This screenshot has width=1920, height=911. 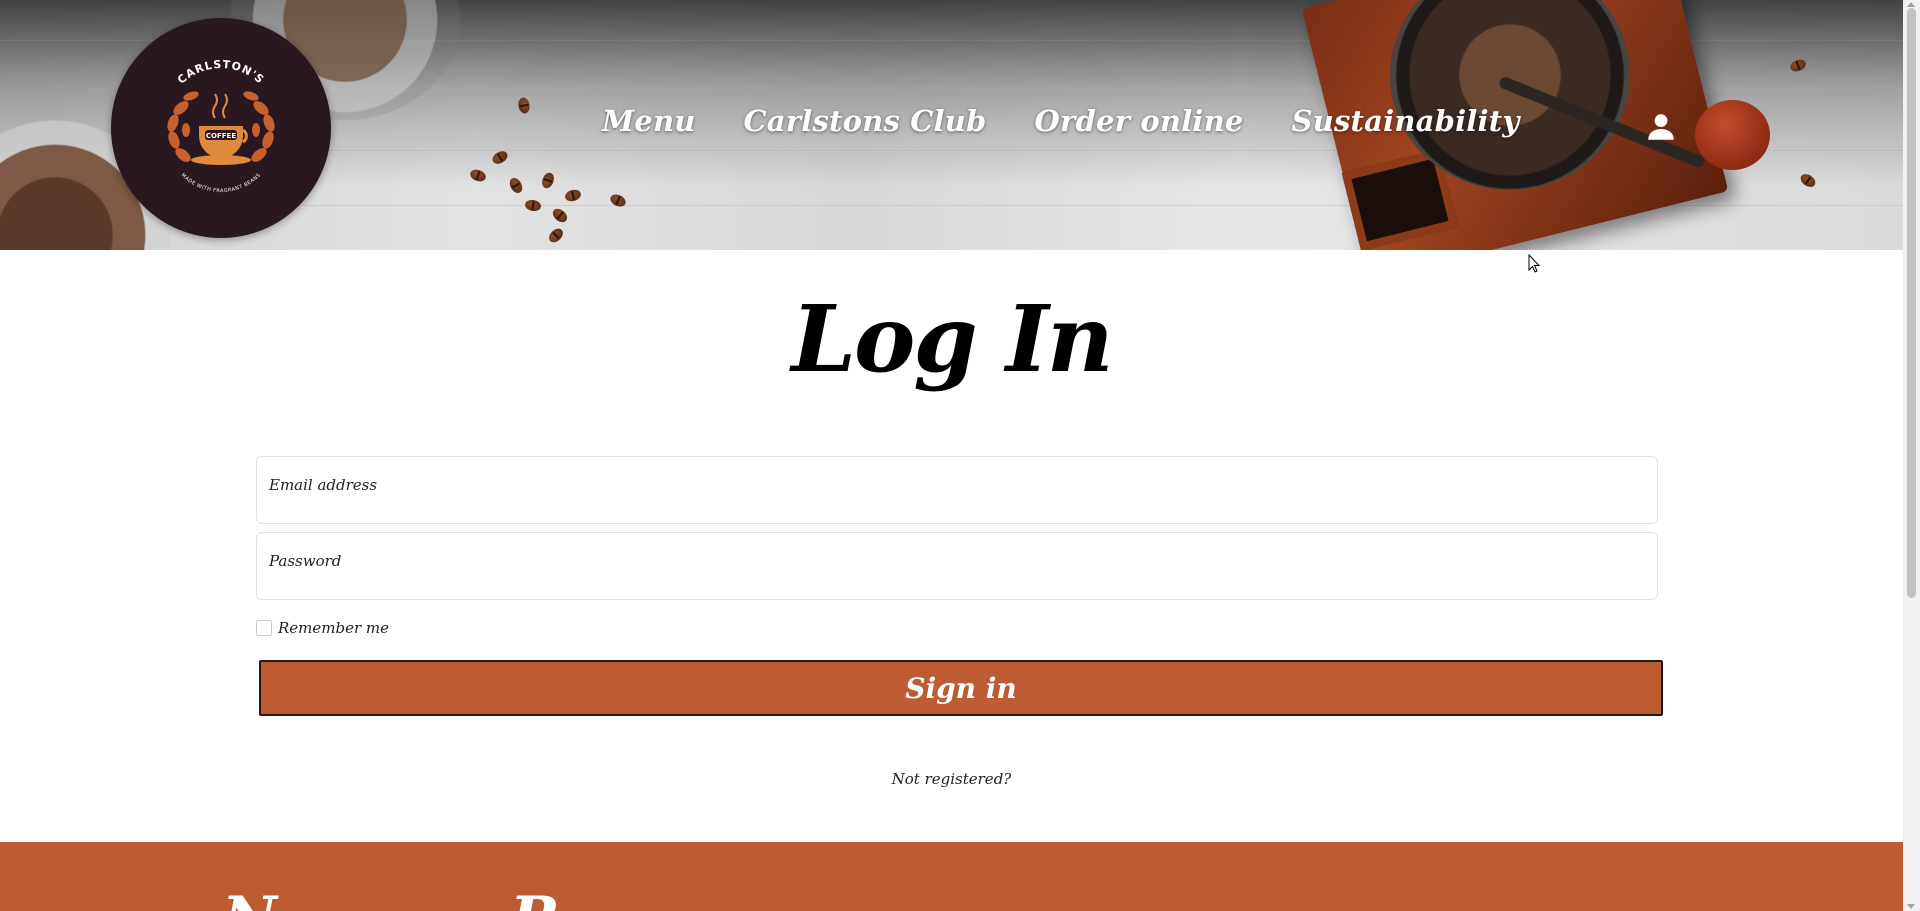 I want to click on sign-in-button: Sign in, so click(x=961, y=688).